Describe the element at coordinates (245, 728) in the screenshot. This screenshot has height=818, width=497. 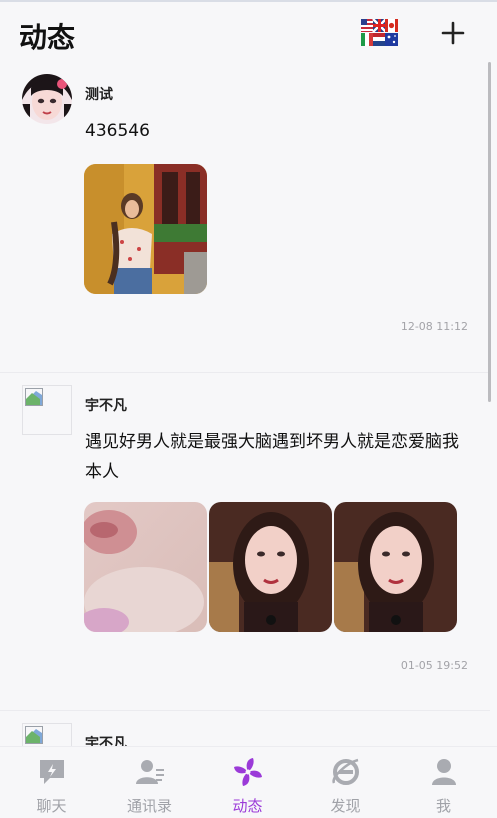
I see `post-item: 宇不凡` at that location.